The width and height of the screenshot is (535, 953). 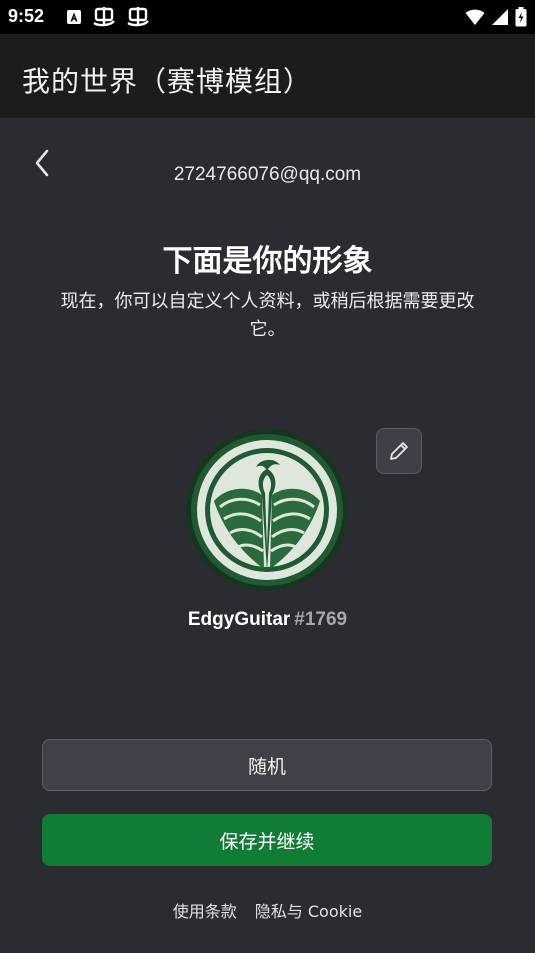 What do you see at coordinates (521, 19) in the screenshot?
I see `battery-charging-icon` at bounding box center [521, 19].